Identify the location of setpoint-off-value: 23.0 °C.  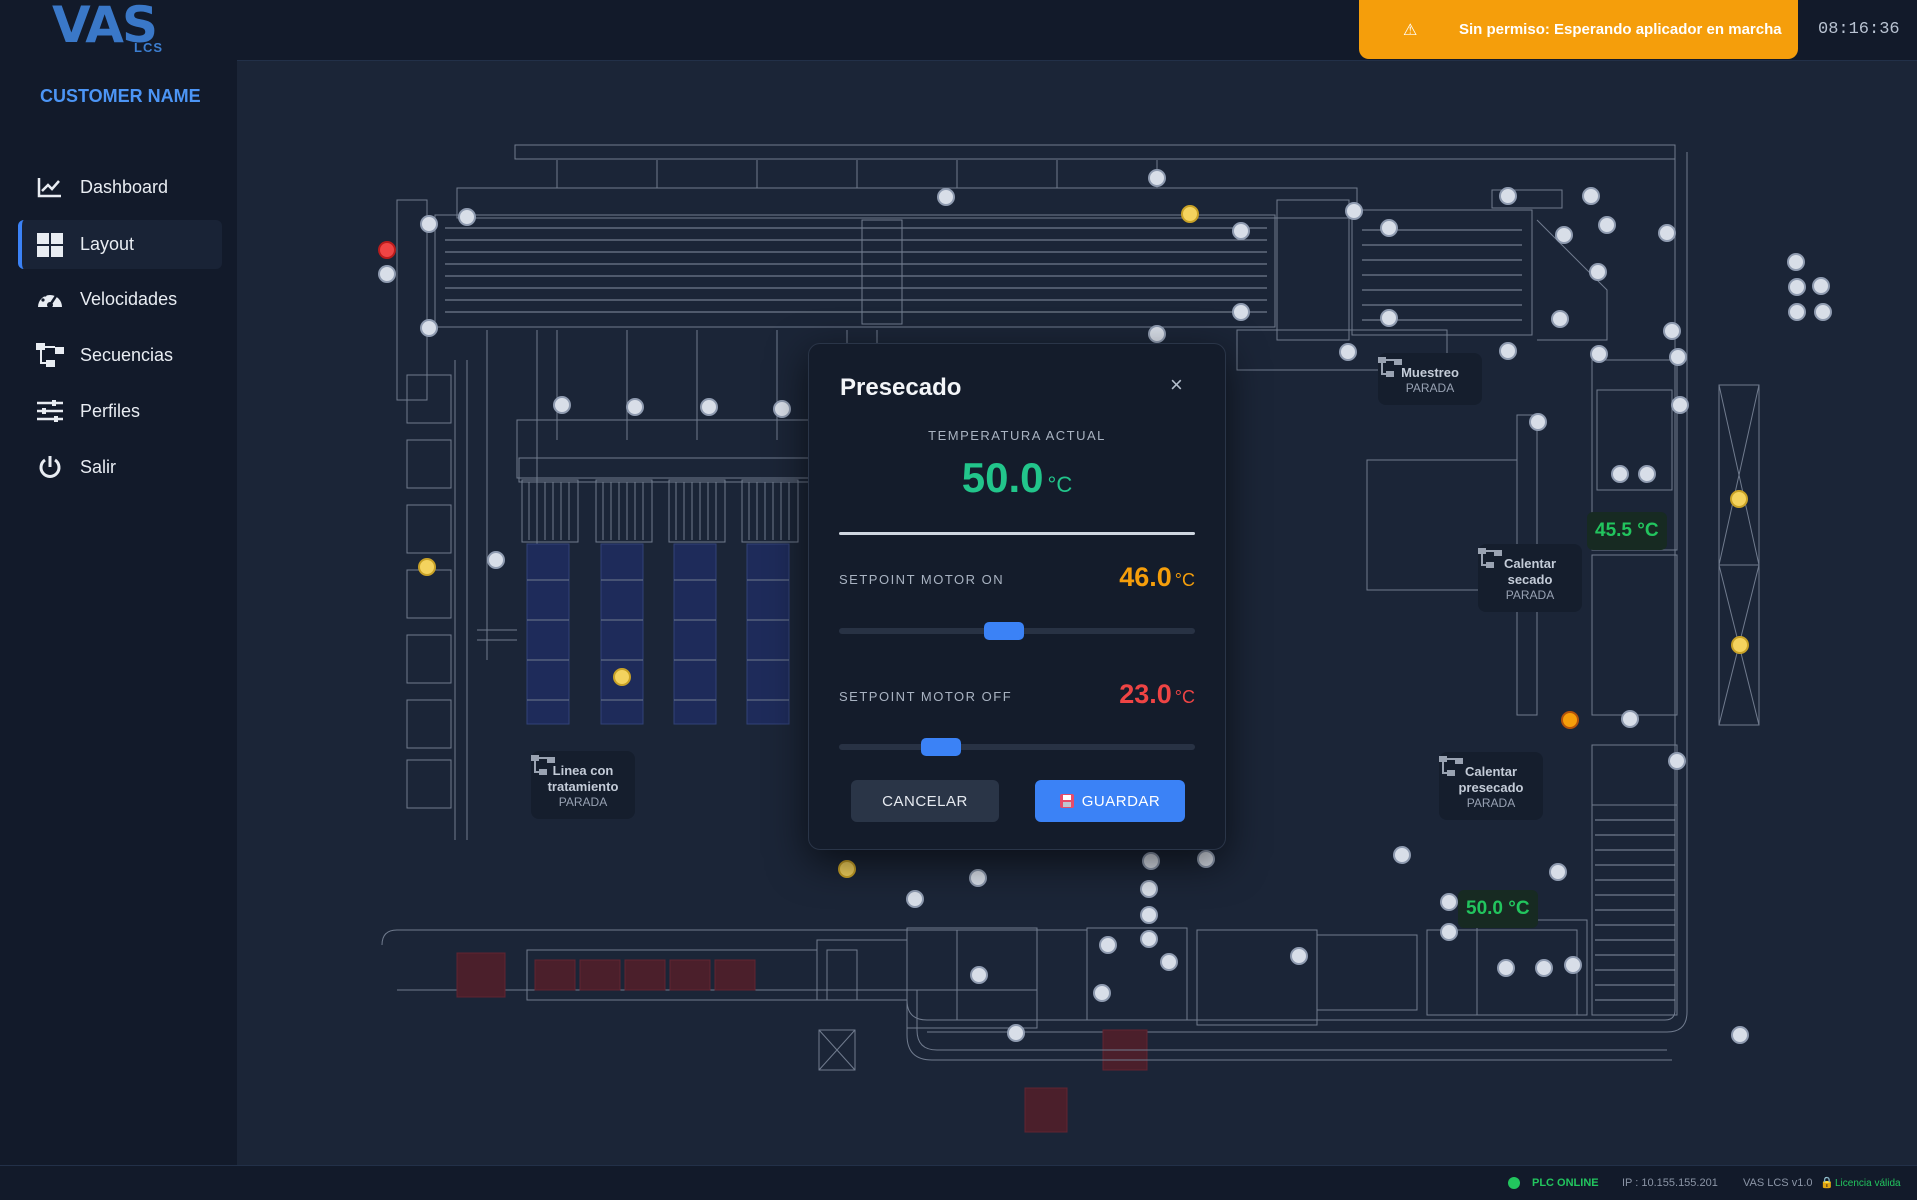
(1157, 694).